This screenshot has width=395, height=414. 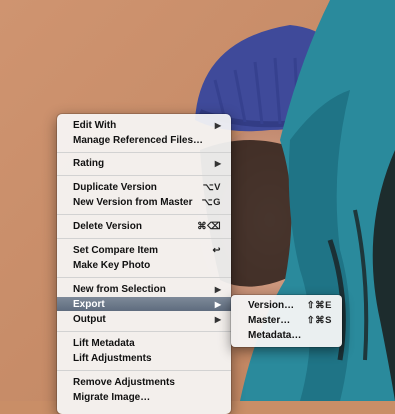 I want to click on menu-item-set-compare-item: Set Compare Item ↩, so click(x=144, y=250).